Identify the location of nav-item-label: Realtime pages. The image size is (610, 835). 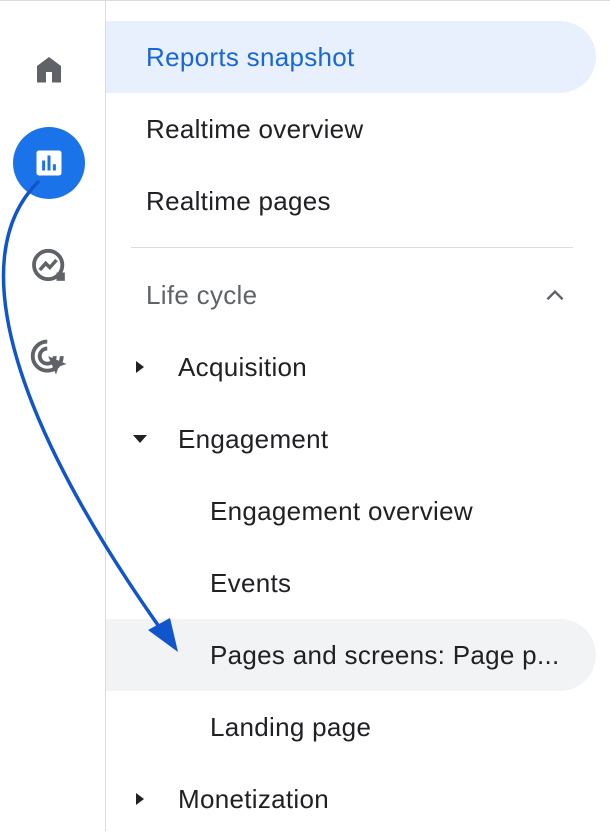
(238, 200).